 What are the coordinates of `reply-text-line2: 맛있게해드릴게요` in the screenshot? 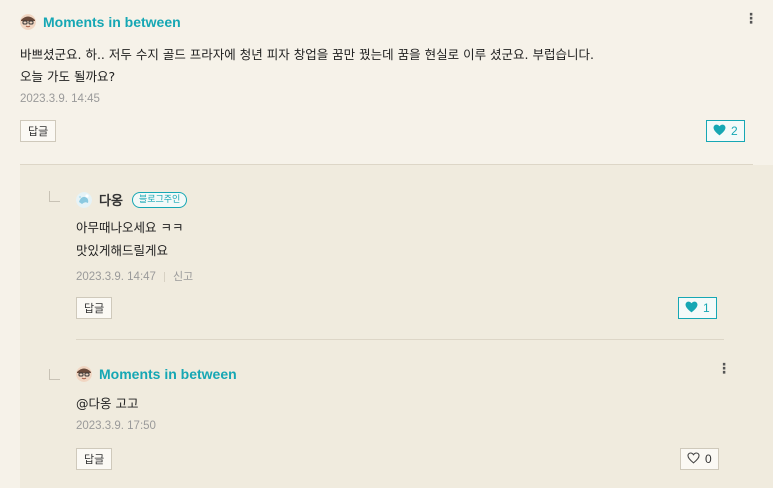 It's located at (122, 250).